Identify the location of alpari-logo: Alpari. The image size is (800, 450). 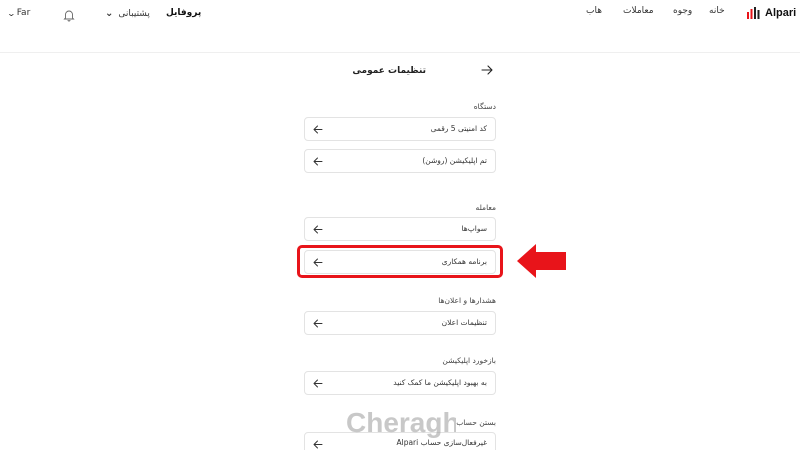
(771, 13).